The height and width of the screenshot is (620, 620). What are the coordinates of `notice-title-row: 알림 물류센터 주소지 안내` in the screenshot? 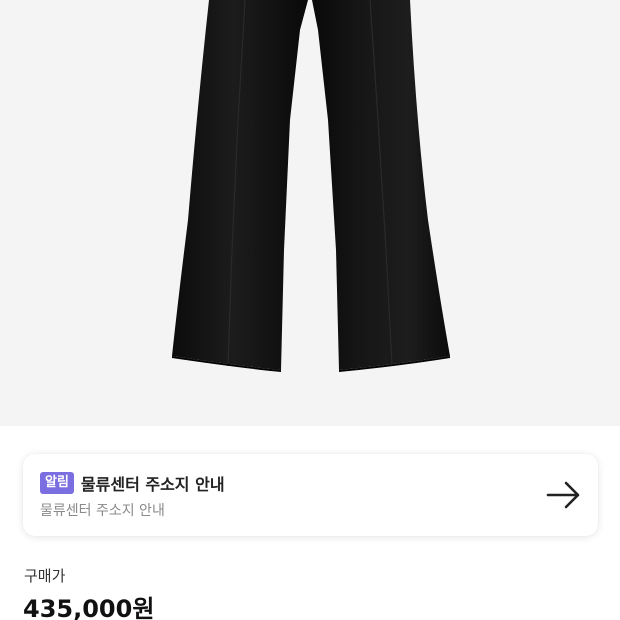 It's located at (132, 483).